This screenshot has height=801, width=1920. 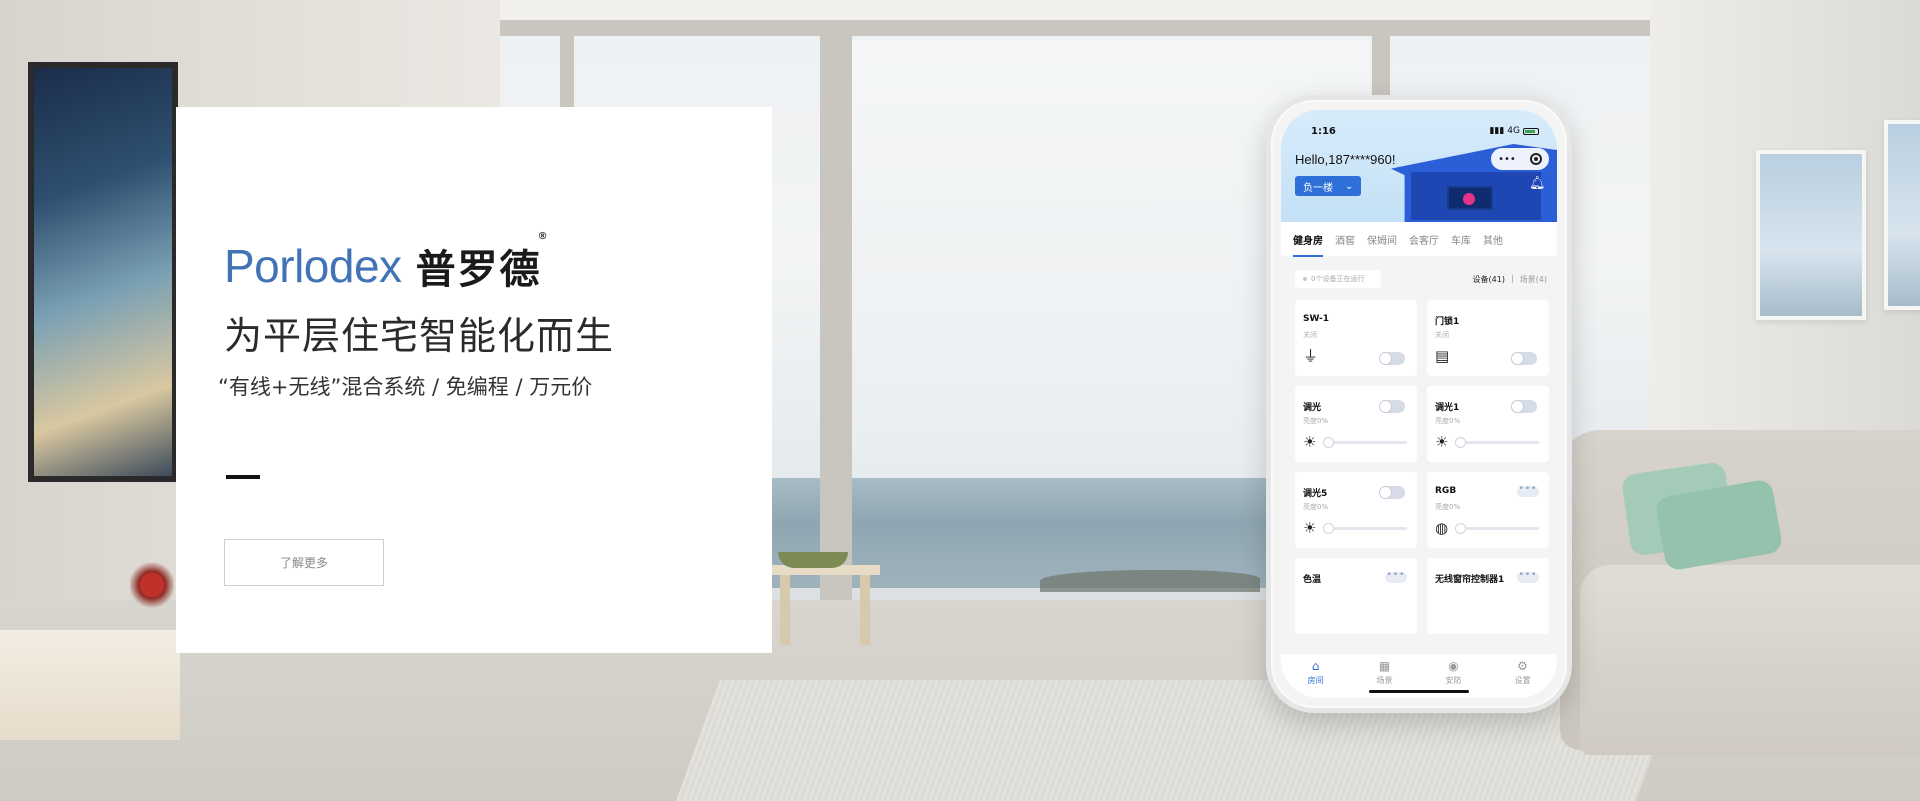 I want to click on window-mullion, so click(x=836, y=315).